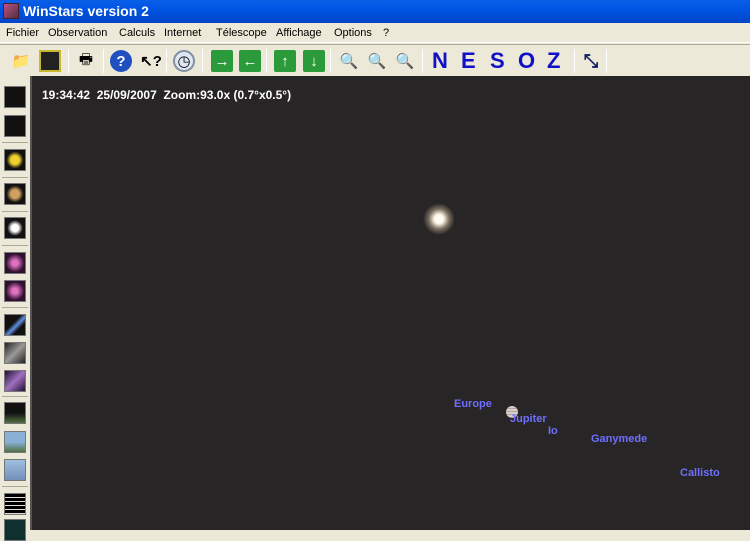 The image size is (750, 541). Describe the element at coordinates (591, 61) in the screenshot. I see `fullscreen-icon: ⤡` at that location.